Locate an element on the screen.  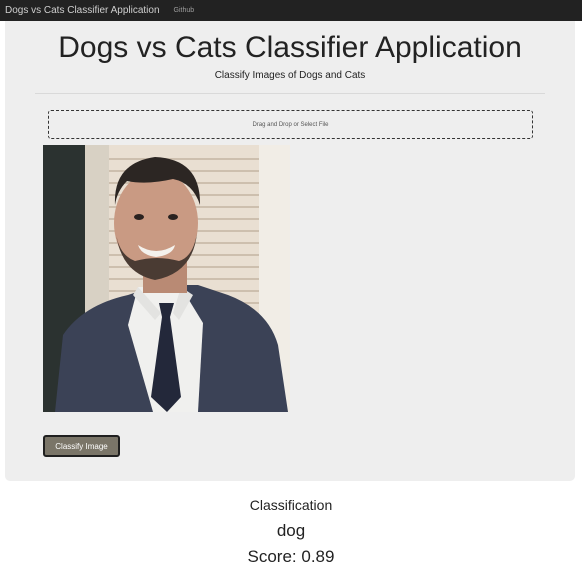
page-subtitle: Classify Images of Dogs and Cats is located at coordinates (290, 75).